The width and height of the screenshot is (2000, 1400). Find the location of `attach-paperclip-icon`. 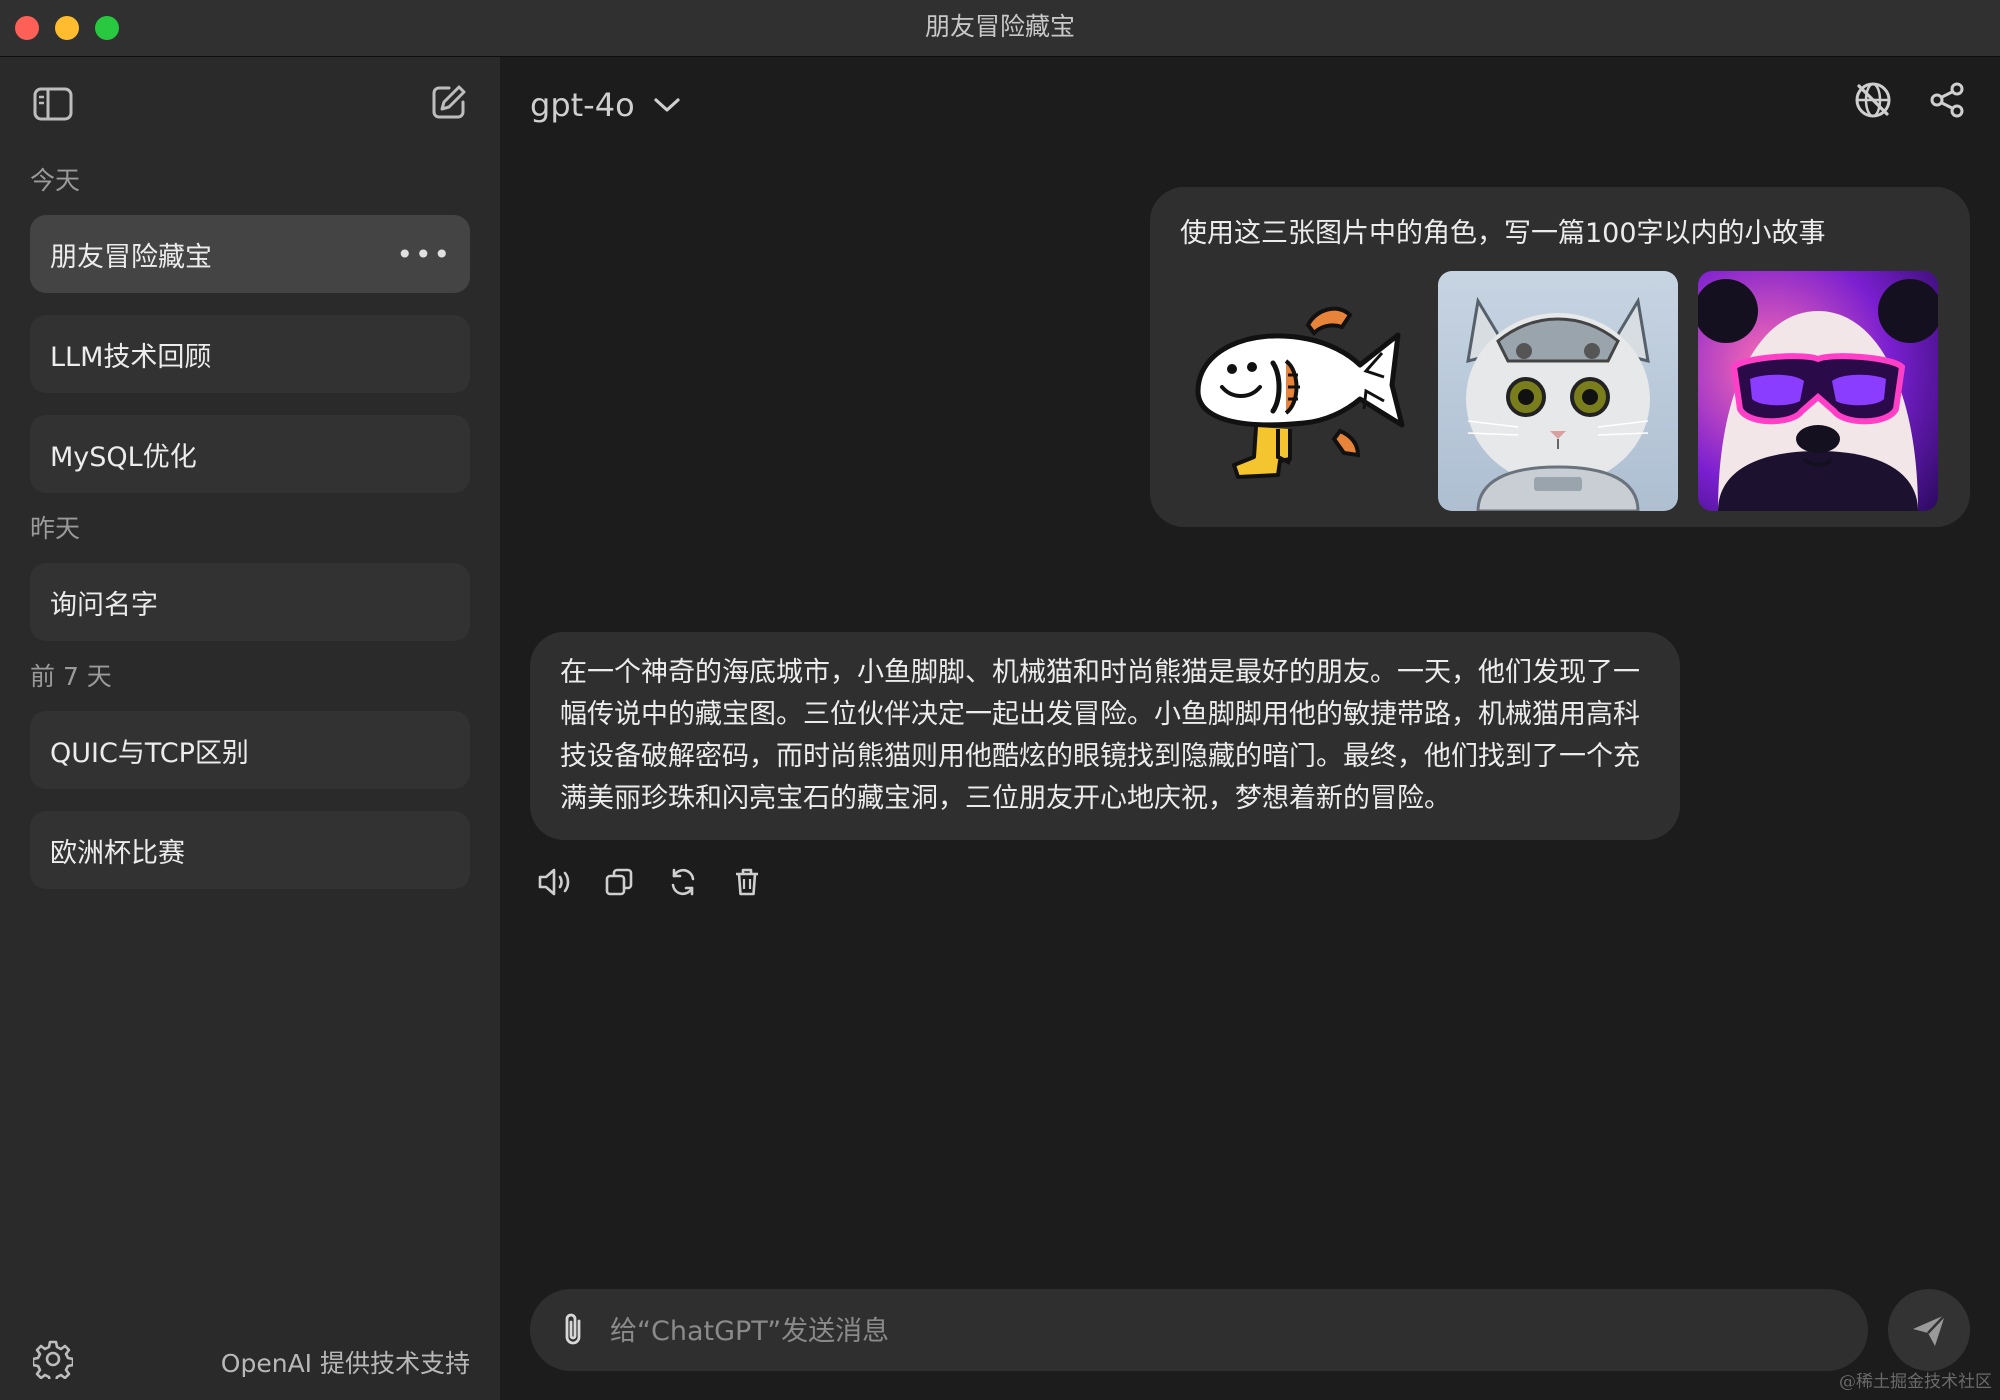

attach-paperclip-icon is located at coordinates (573, 1330).